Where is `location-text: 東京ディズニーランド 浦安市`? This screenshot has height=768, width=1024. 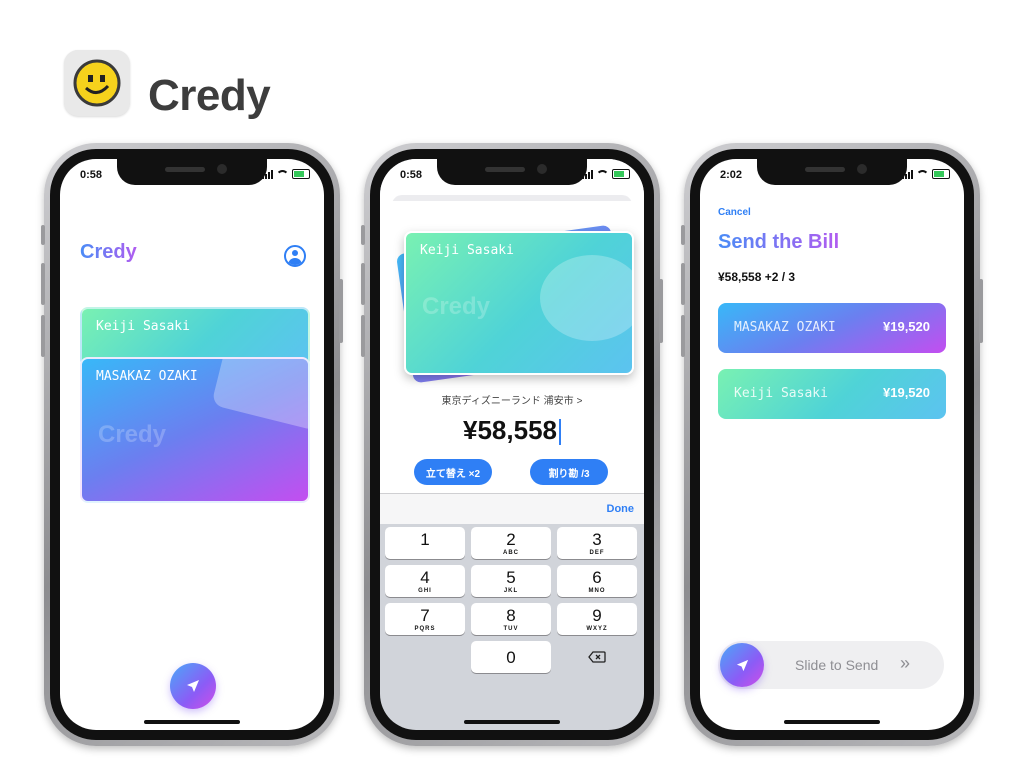 location-text: 東京ディズニーランド 浦安市 is located at coordinates (507, 401).